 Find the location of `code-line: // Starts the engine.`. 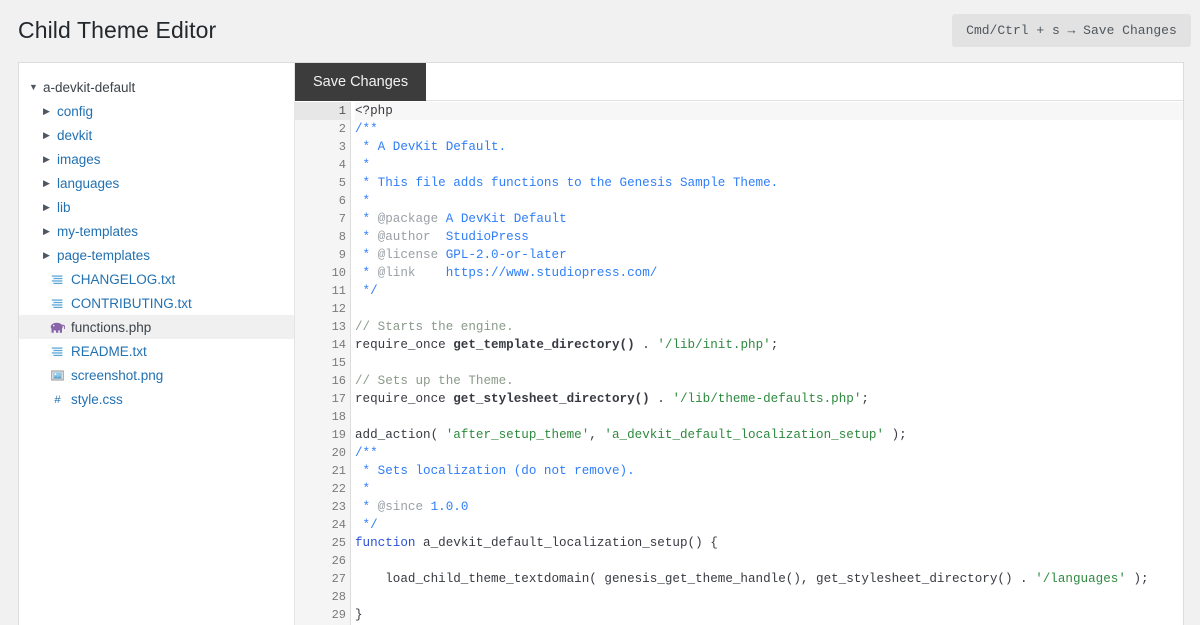

code-line: // Starts the engine. is located at coordinates (769, 327).